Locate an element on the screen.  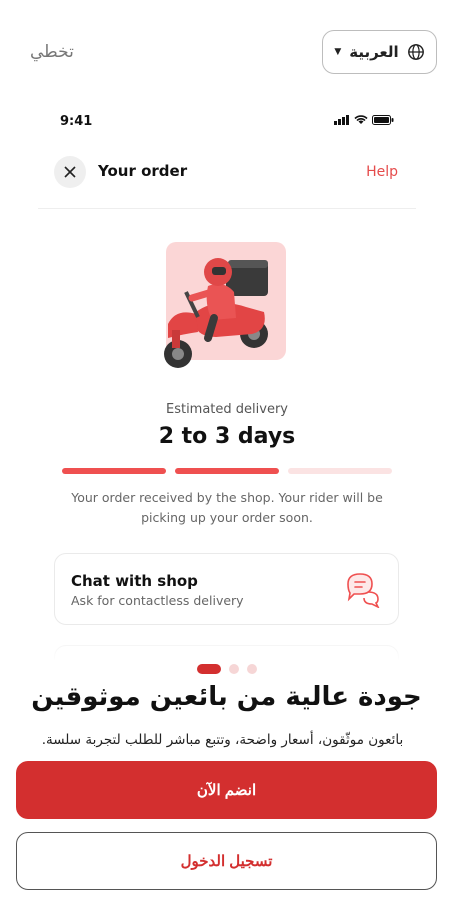
close-button is located at coordinates (70, 172).